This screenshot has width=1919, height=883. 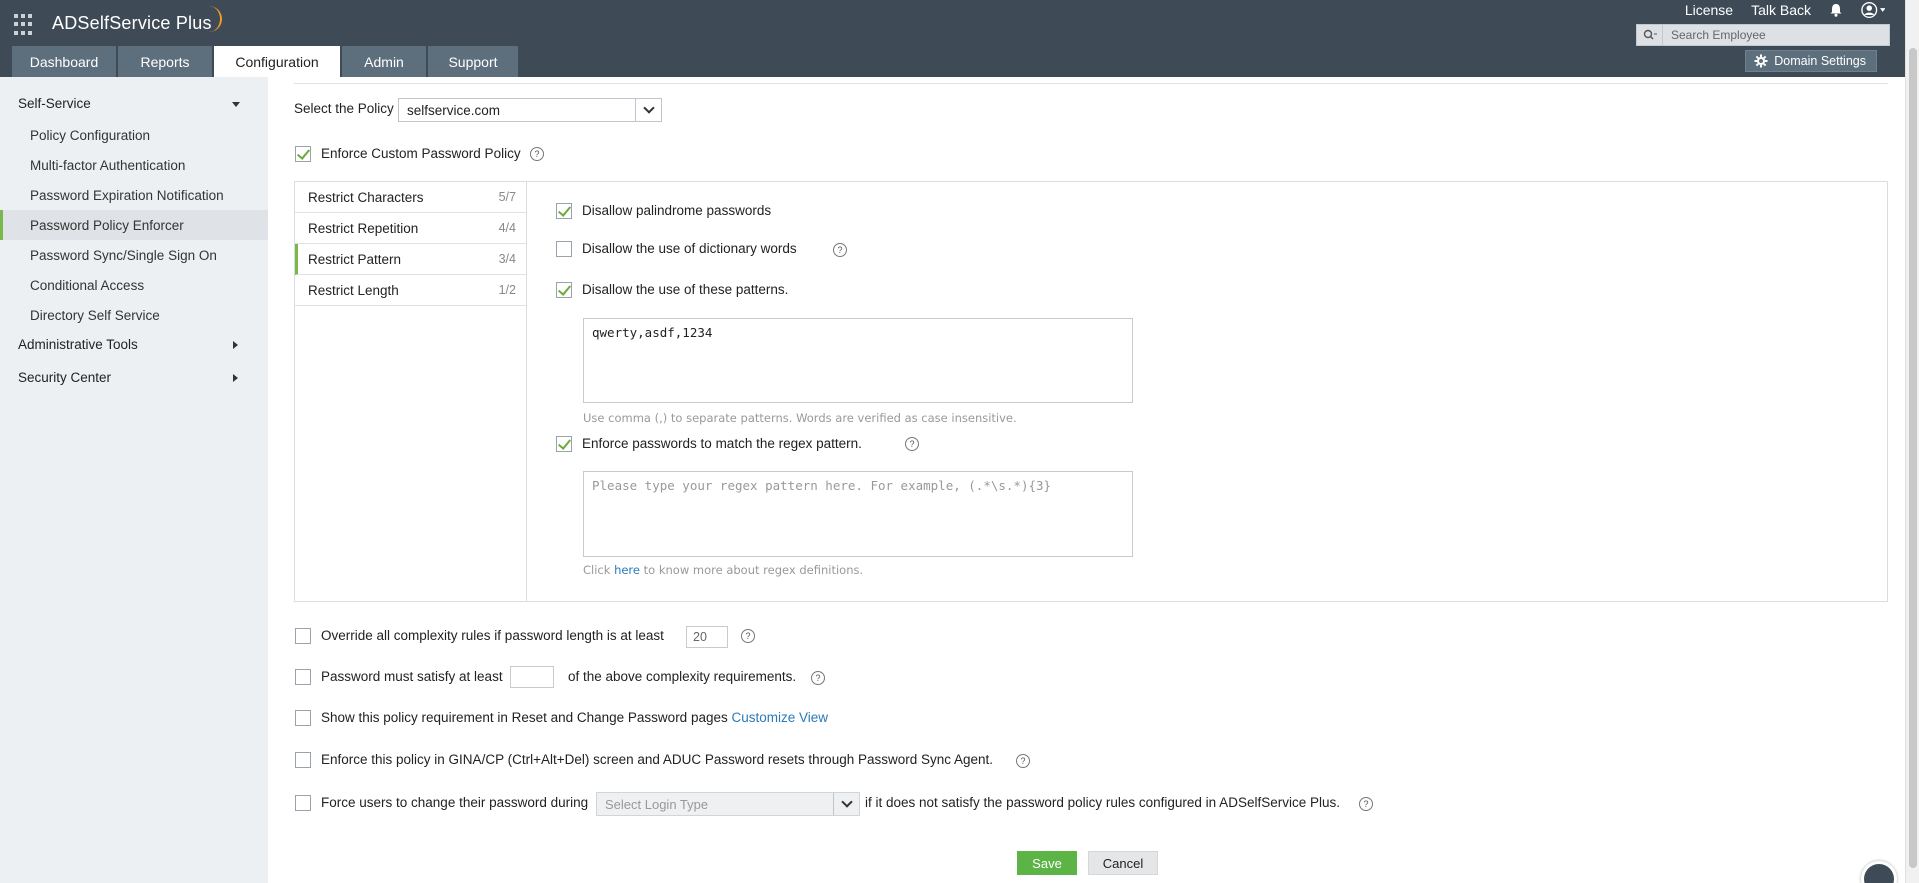 What do you see at coordinates (132, 23) in the screenshot?
I see `brand-logo: ADSelfService Plus` at bounding box center [132, 23].